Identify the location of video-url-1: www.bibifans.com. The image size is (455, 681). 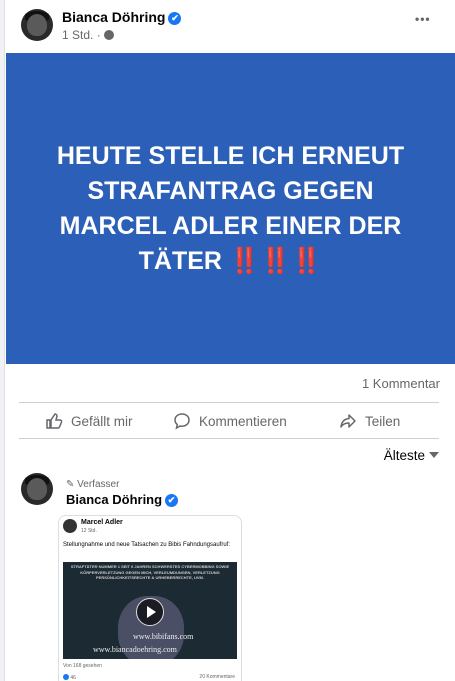
(163, 636).